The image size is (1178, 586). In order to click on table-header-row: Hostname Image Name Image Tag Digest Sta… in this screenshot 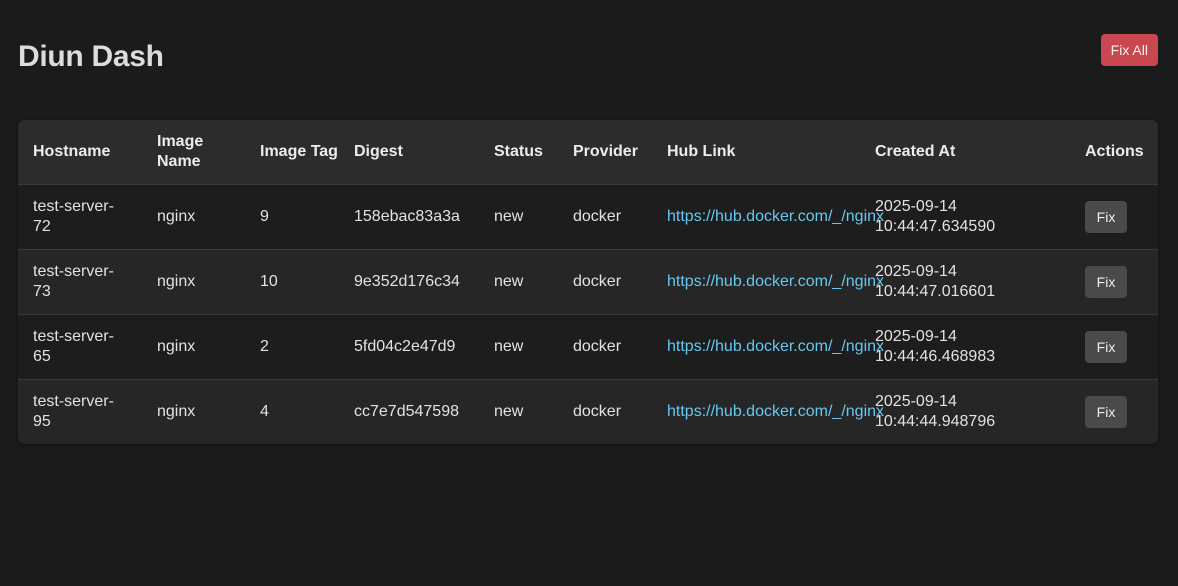, I will do `click(588, 152)`.